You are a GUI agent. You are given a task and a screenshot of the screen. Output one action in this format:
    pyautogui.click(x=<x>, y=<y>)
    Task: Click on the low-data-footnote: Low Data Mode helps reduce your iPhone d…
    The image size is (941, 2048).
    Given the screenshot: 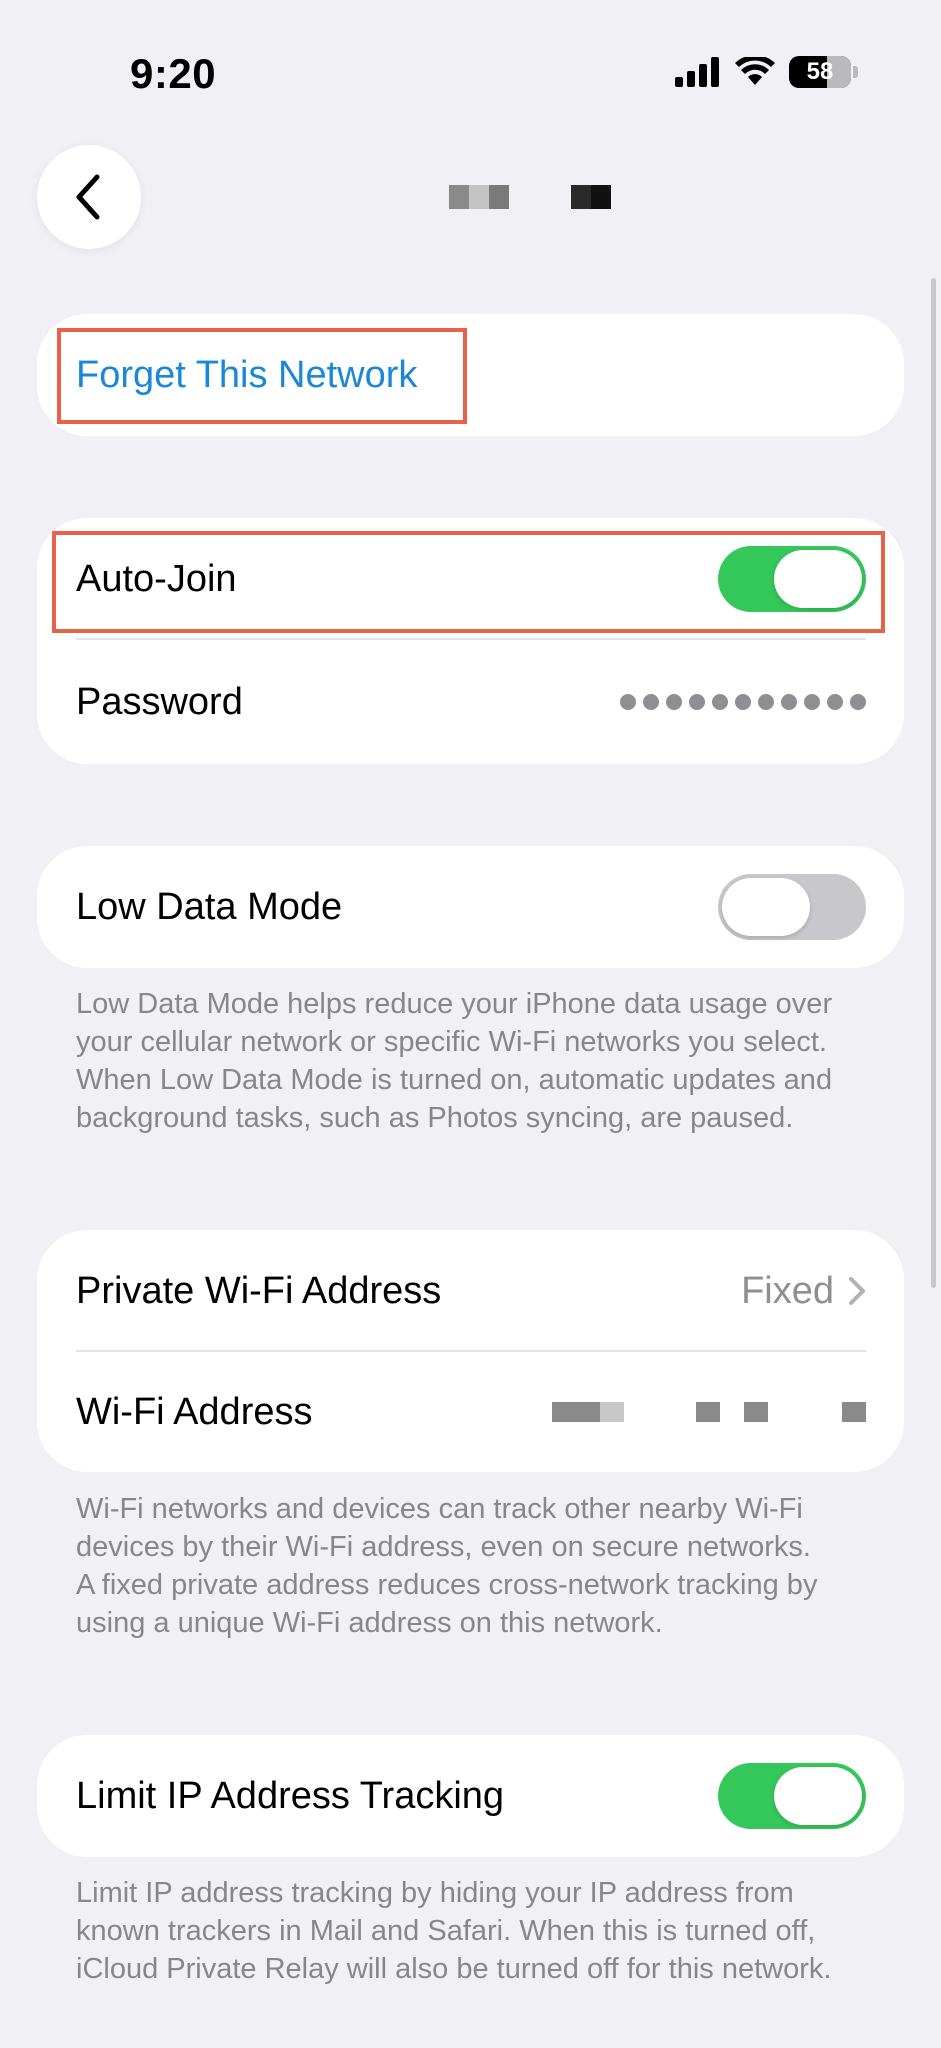 What is the action you would take?
    pyautogui.click(x=454, y=1061)
    